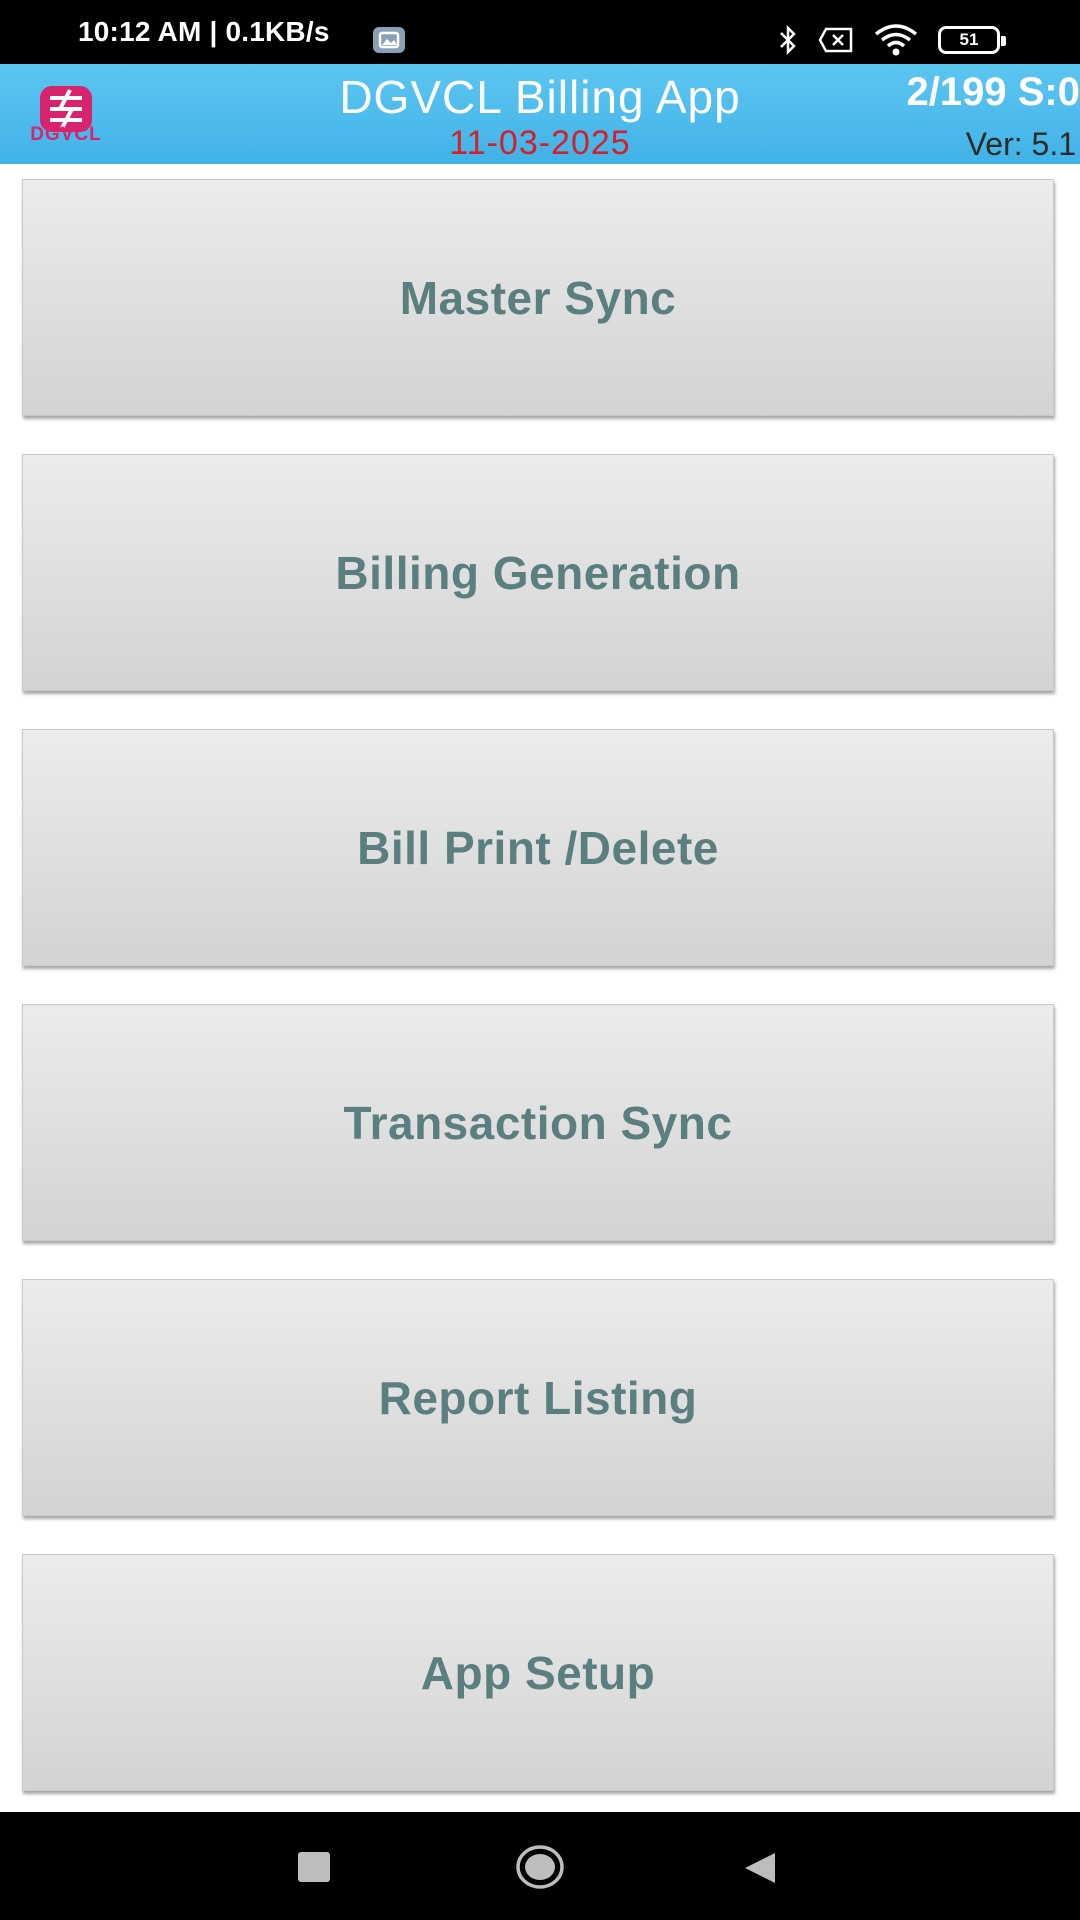 The width and height of the screenshot is (1080, 1920). What do you see at coordinates (760, 1868) in the screenshot?
I see `back-icon` at bounding box center [760, 1868].